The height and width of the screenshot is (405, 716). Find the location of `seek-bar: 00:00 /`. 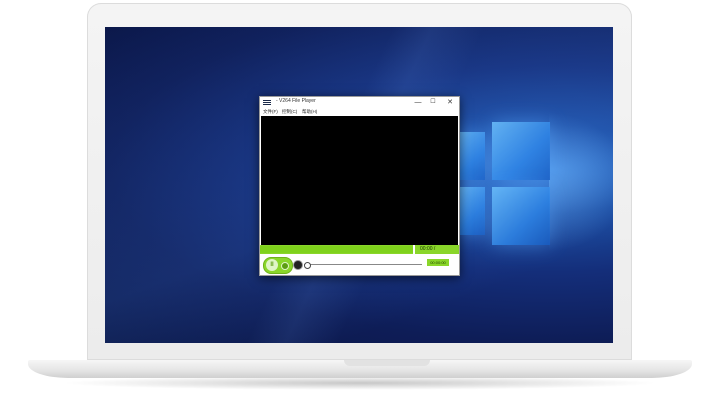

seek-bar: 00:00 / is located at coordinates (359, 249).